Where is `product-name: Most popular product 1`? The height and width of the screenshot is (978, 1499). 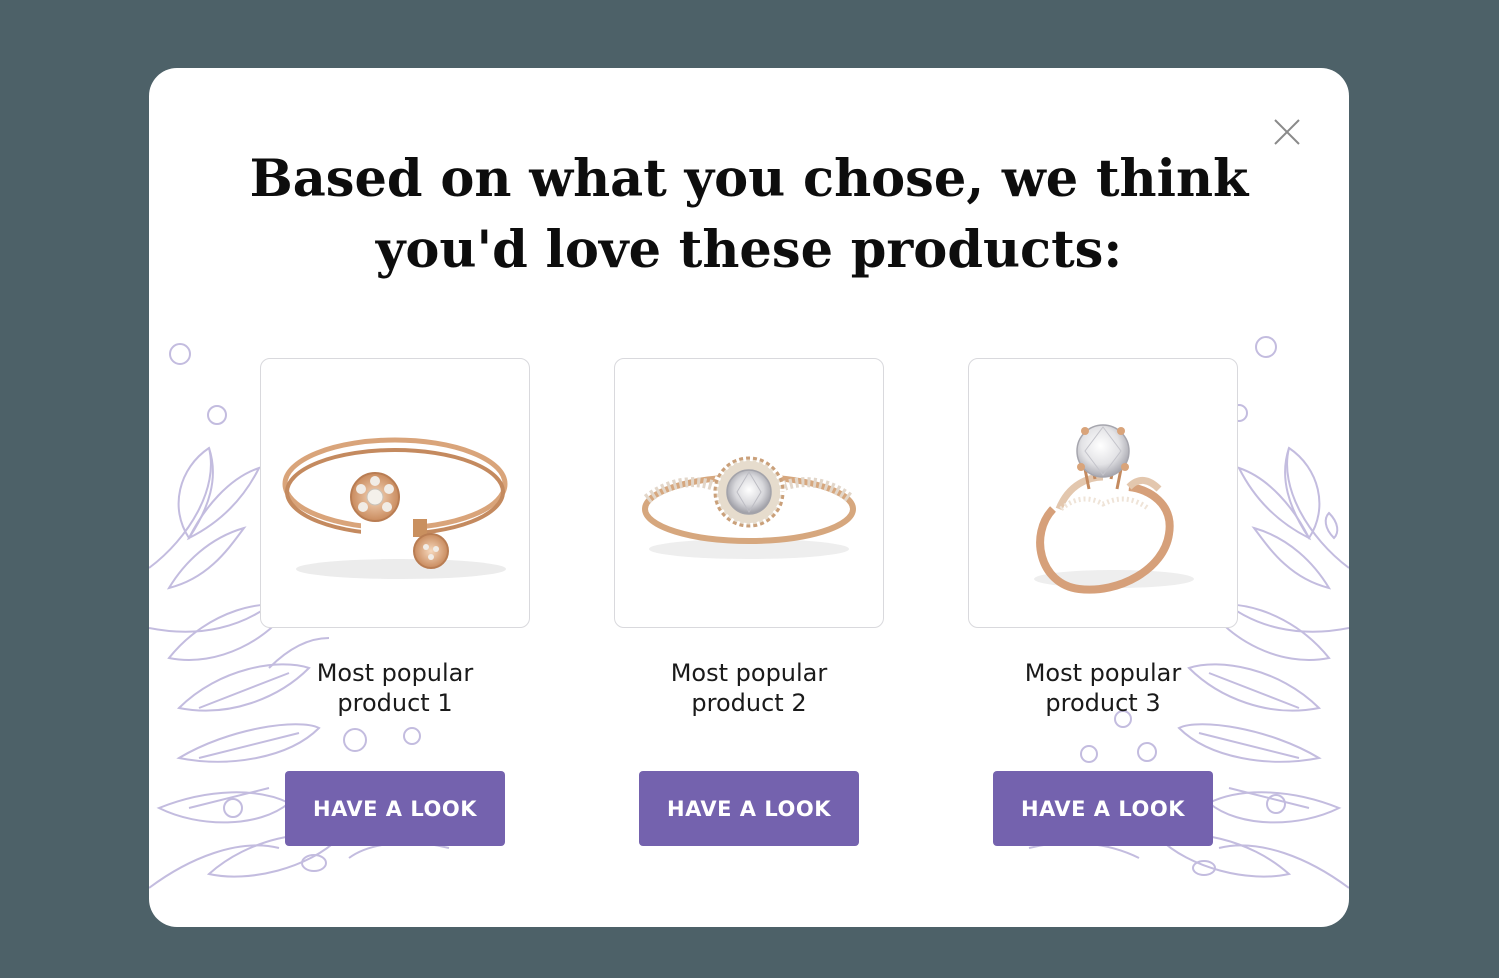
product-name: Most popular product 1 is located at coordinates (395, 688).